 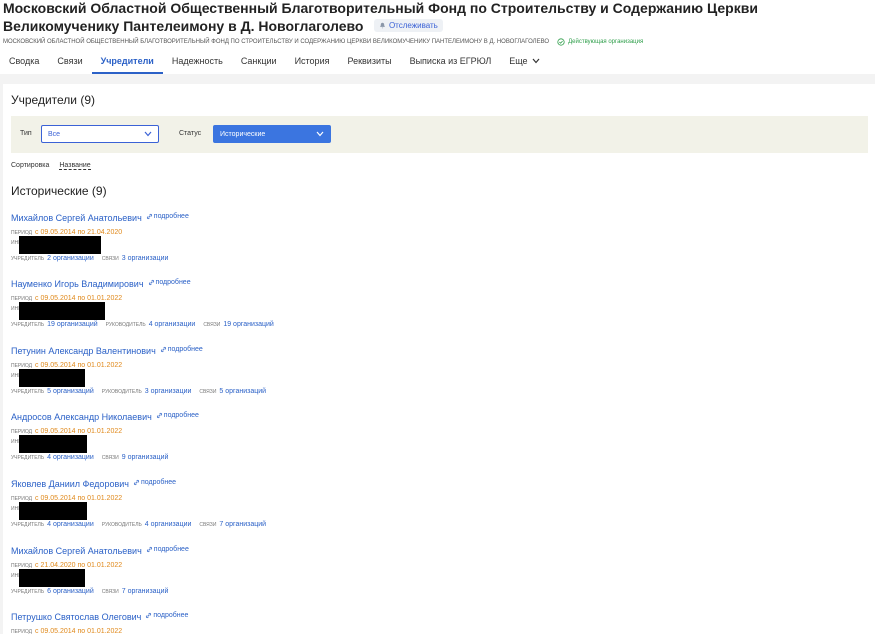 I want to click on sort-by-name: Название, so click(x=75, y=166).